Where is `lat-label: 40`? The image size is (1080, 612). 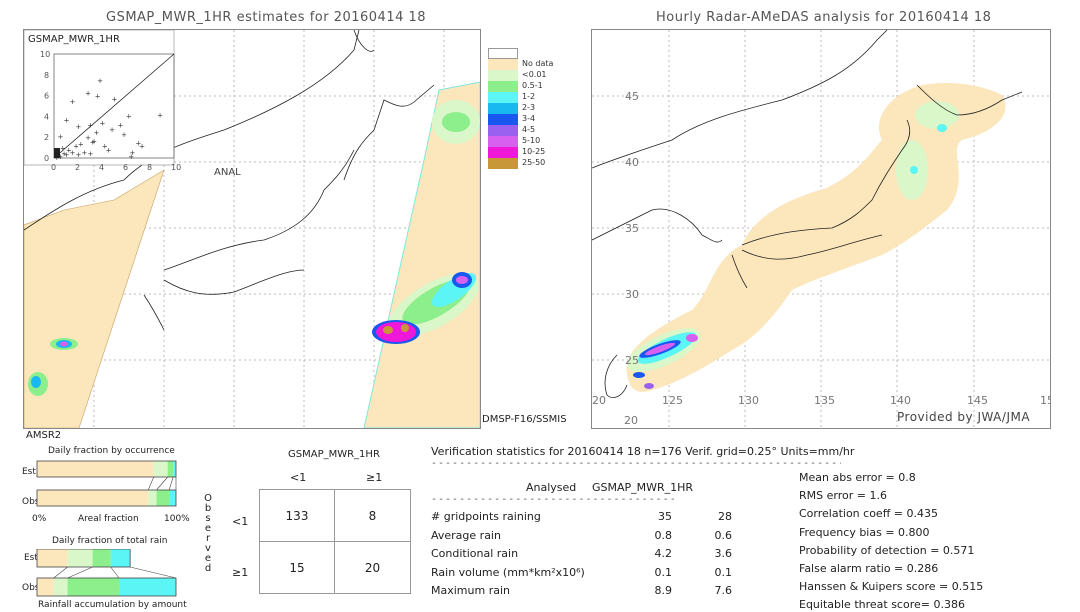 lat-label: 40 is located at coordinates (632, 162).